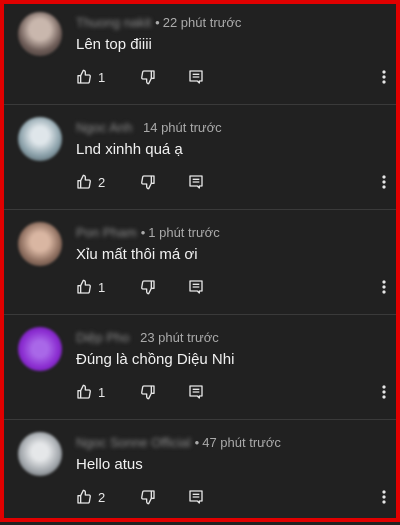  What do you see at coordinates (179, 337) in the screenshot?
I see `timestamp: 23 phút trước` at bounding box center [179, 337].